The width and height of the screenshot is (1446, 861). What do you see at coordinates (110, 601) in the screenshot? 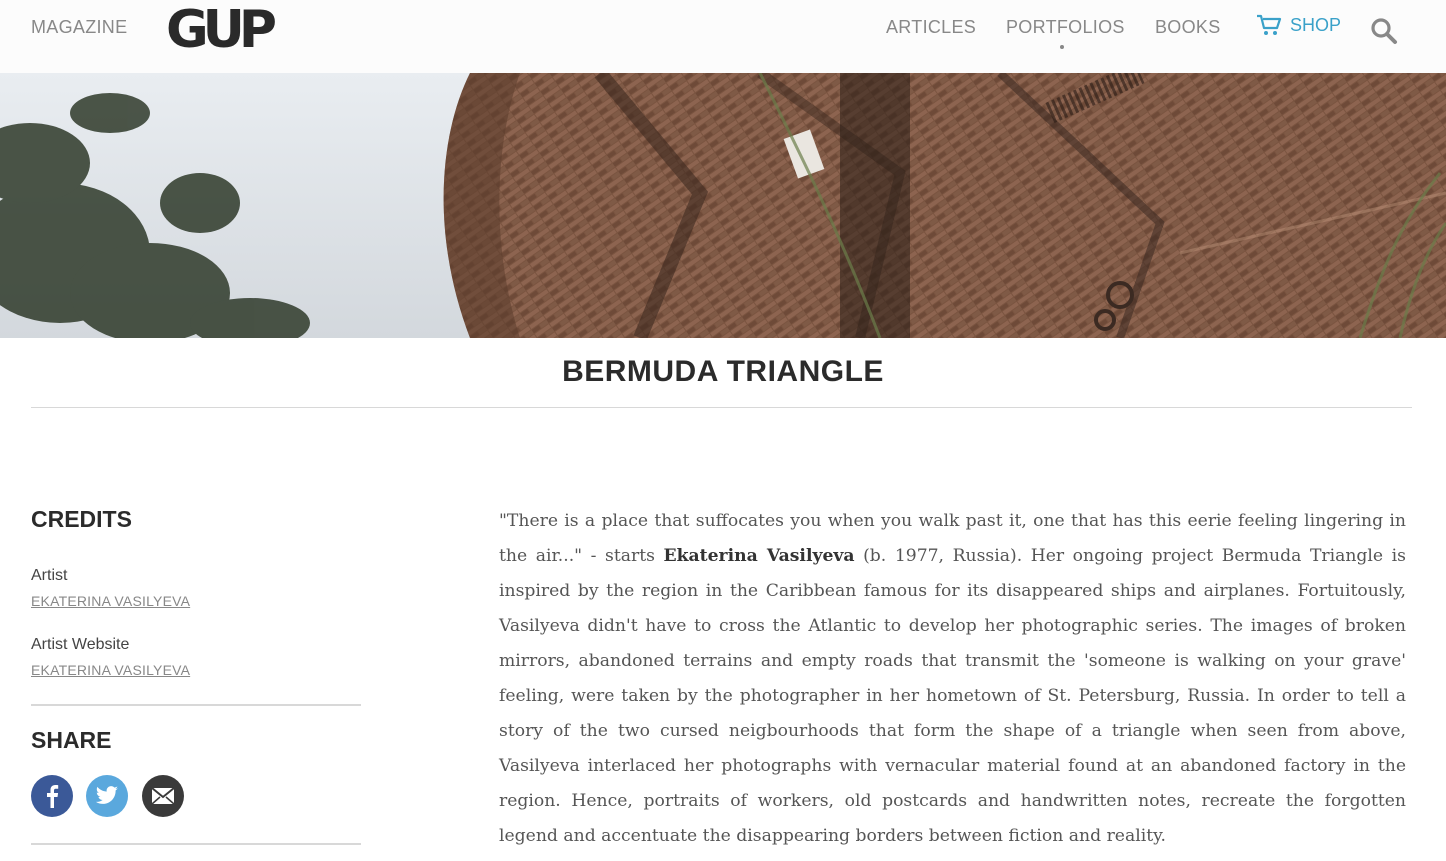
I see `credit-link-artist: EKATERINA VASILYEVA` at bounding box center [110, 601].